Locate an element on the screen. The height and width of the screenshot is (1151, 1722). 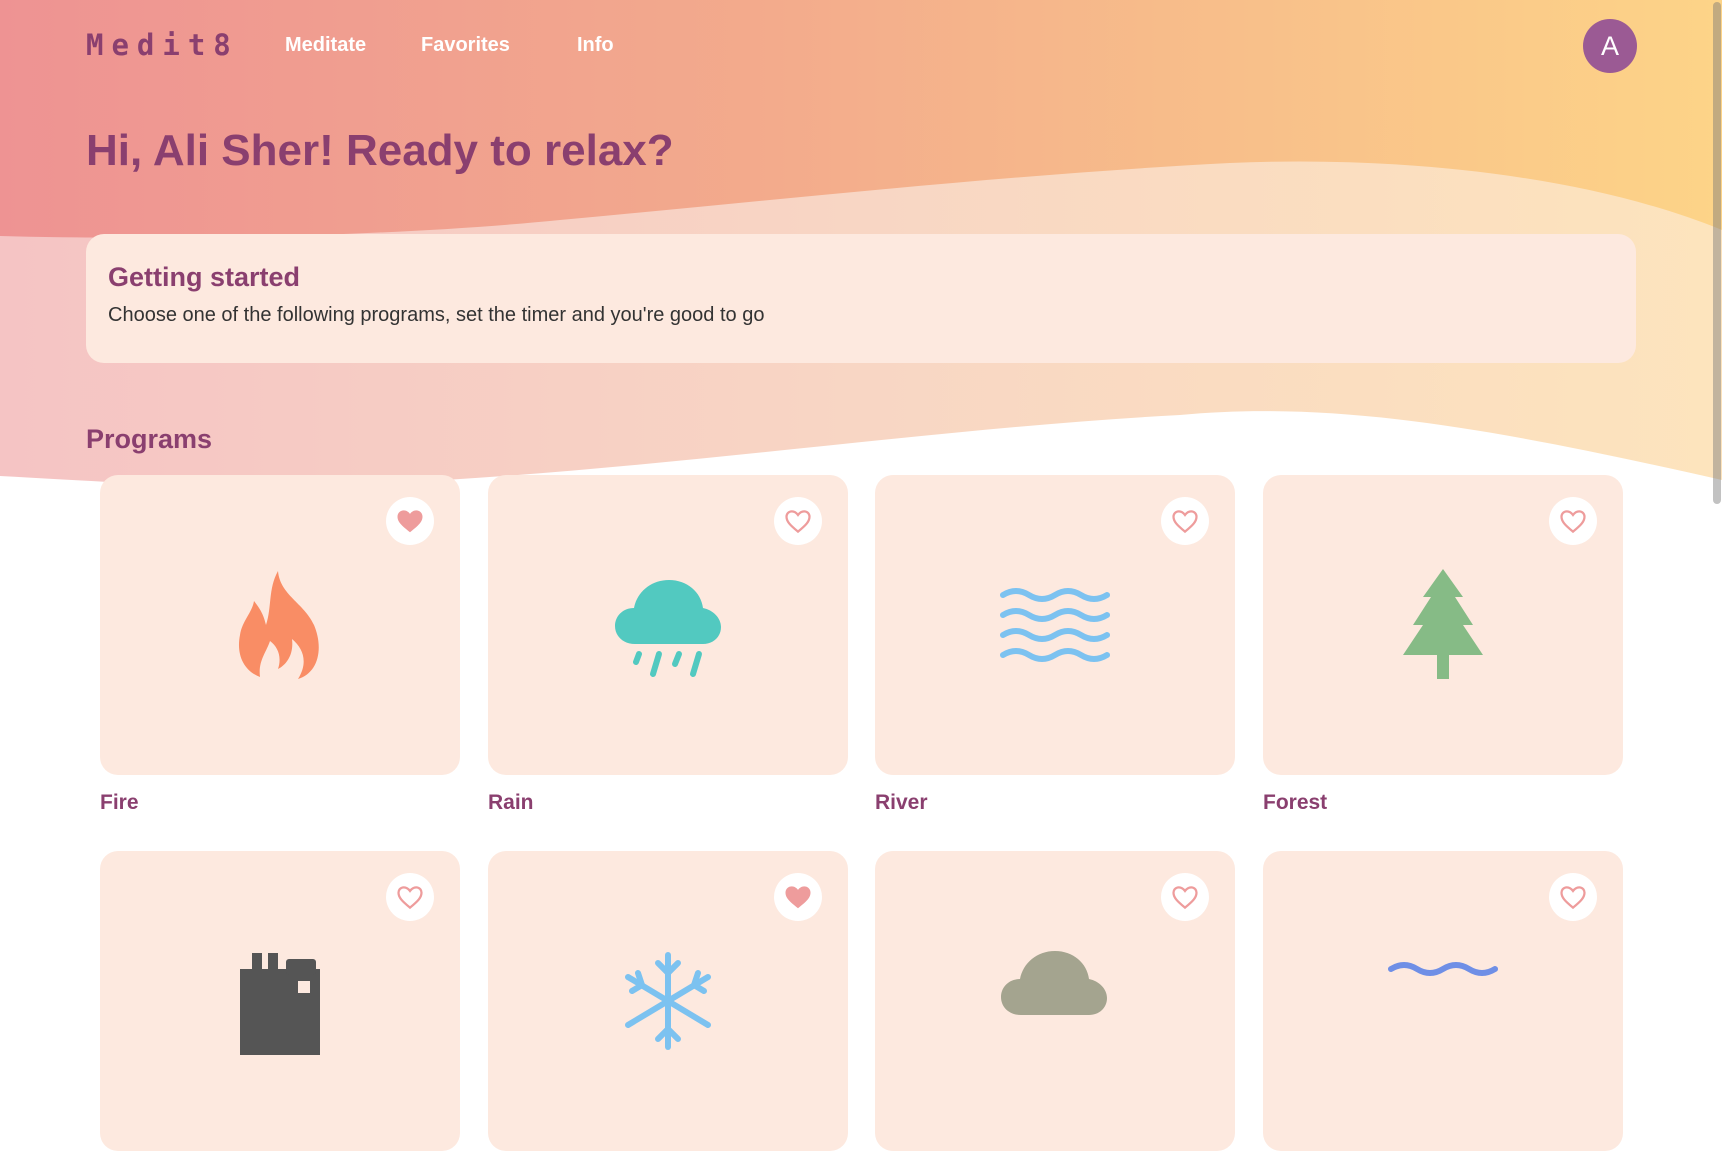
program-rain: Rain is located at coordinates (668, 644).